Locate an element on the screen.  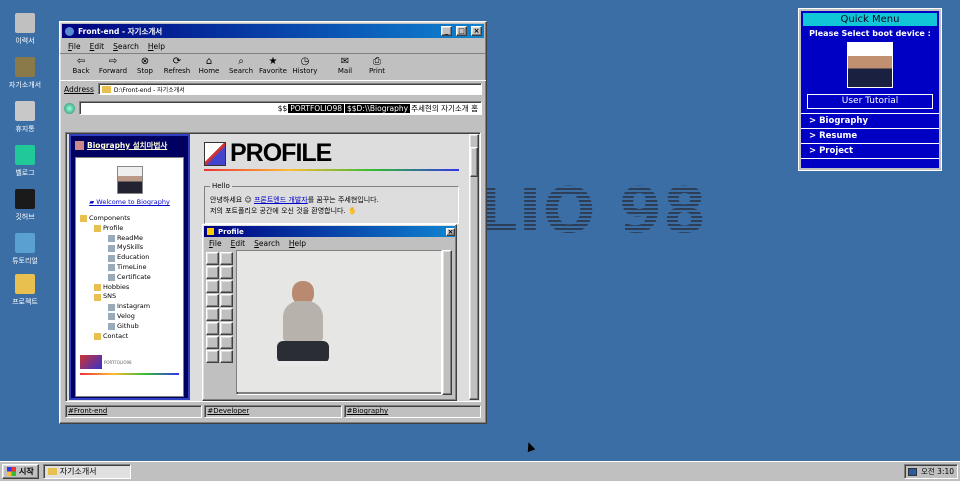
mouse-cursor is located at coordinates (530, 446).